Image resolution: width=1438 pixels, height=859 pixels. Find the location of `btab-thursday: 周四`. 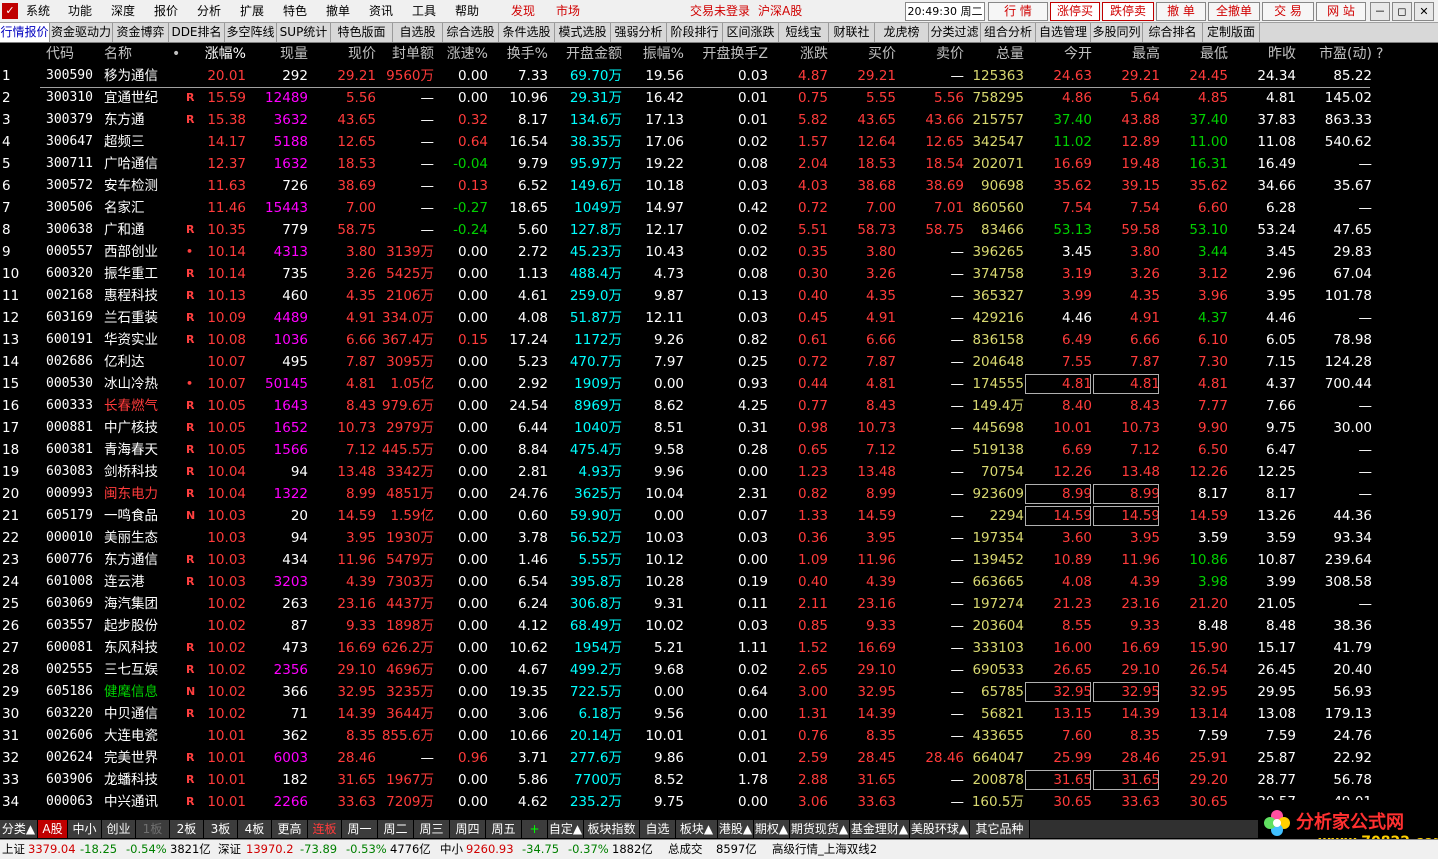

btab-thursday: 周四 is located at coordinates (468, 829).